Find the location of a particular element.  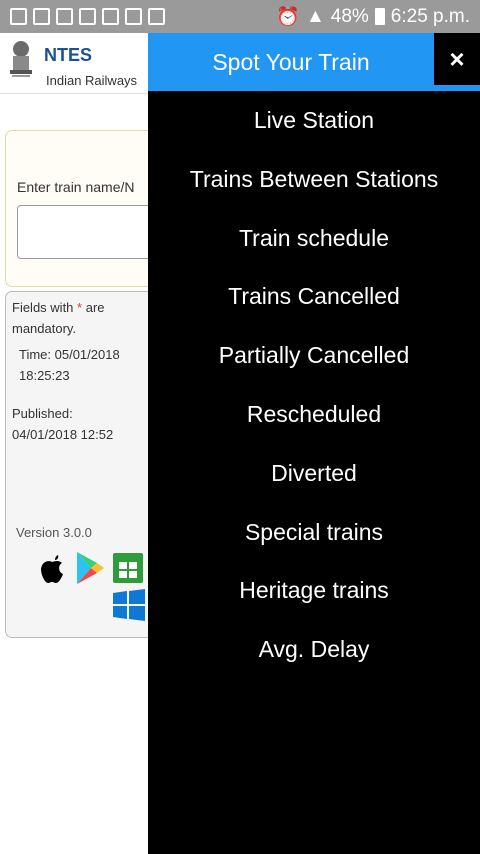

menu-item-rescheduled: Rescheduled is located at coordinates (314, 414).